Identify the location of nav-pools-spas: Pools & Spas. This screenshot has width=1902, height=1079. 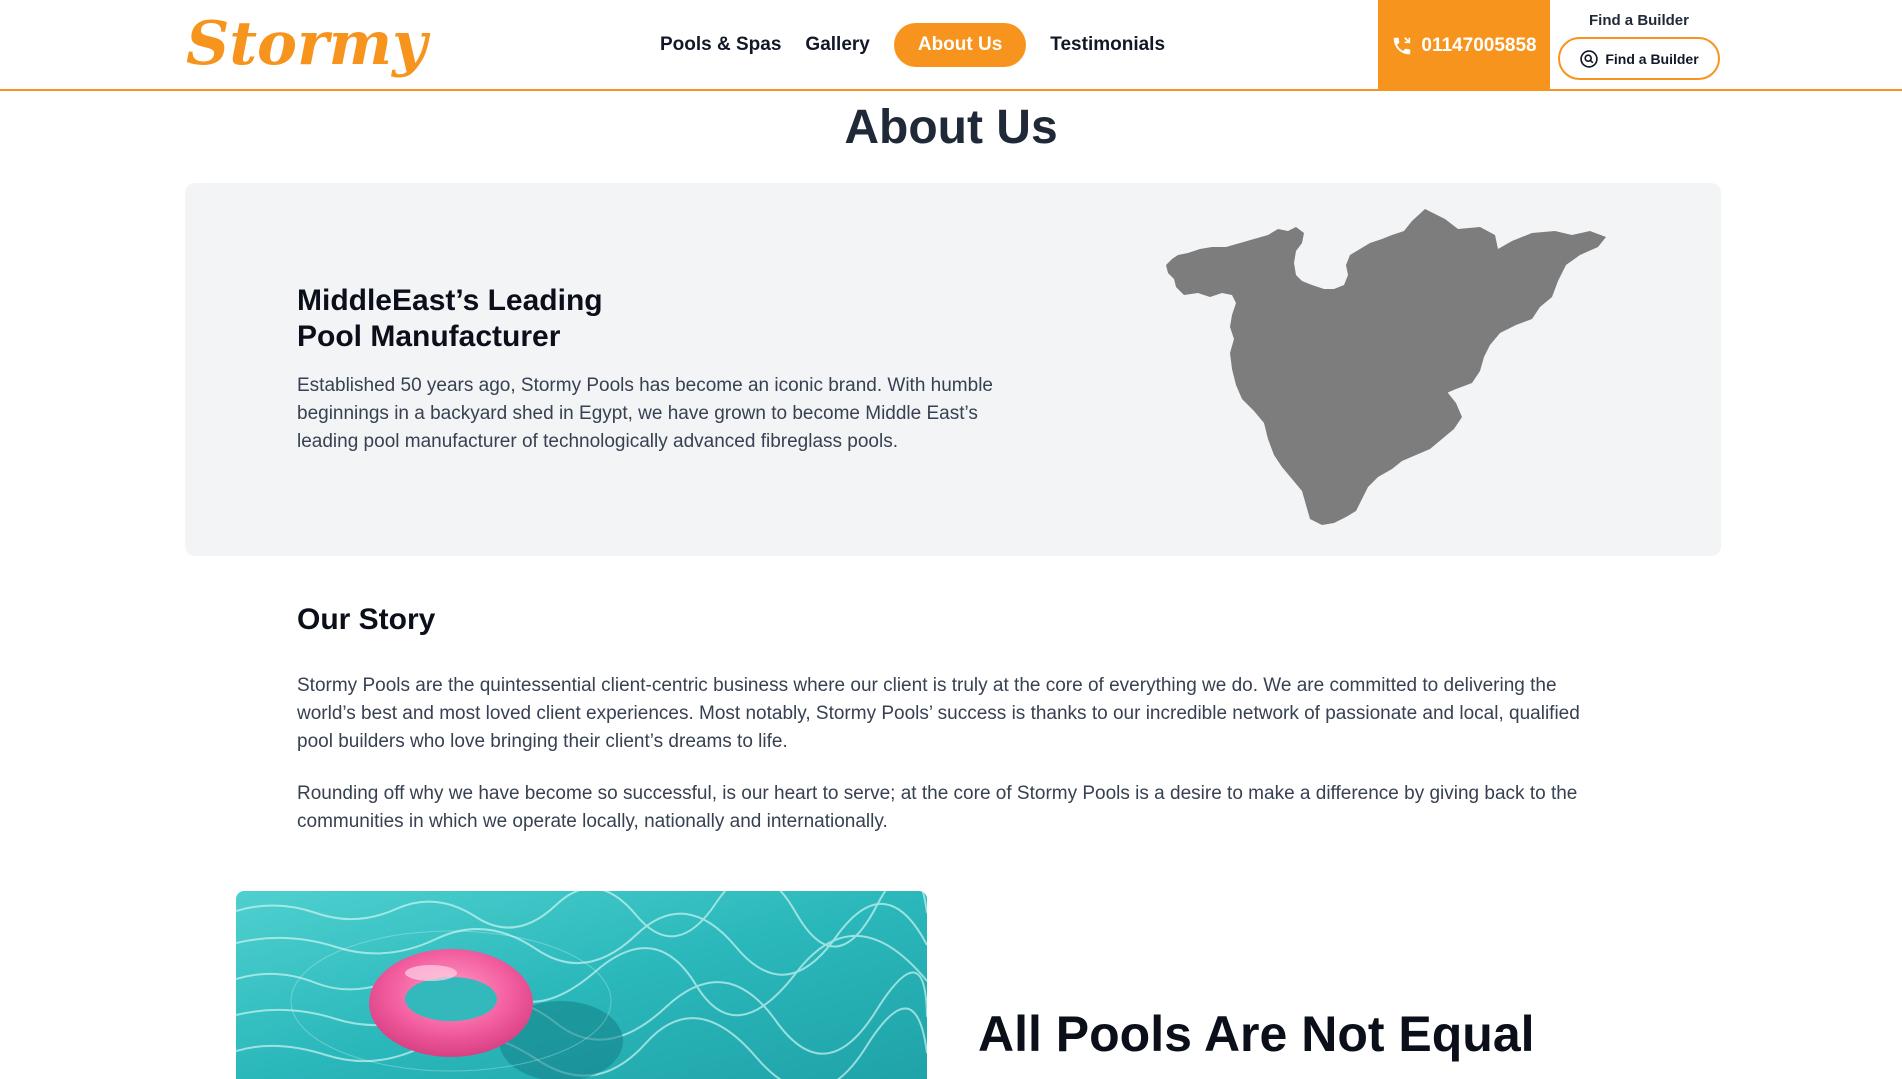
(720, 45).